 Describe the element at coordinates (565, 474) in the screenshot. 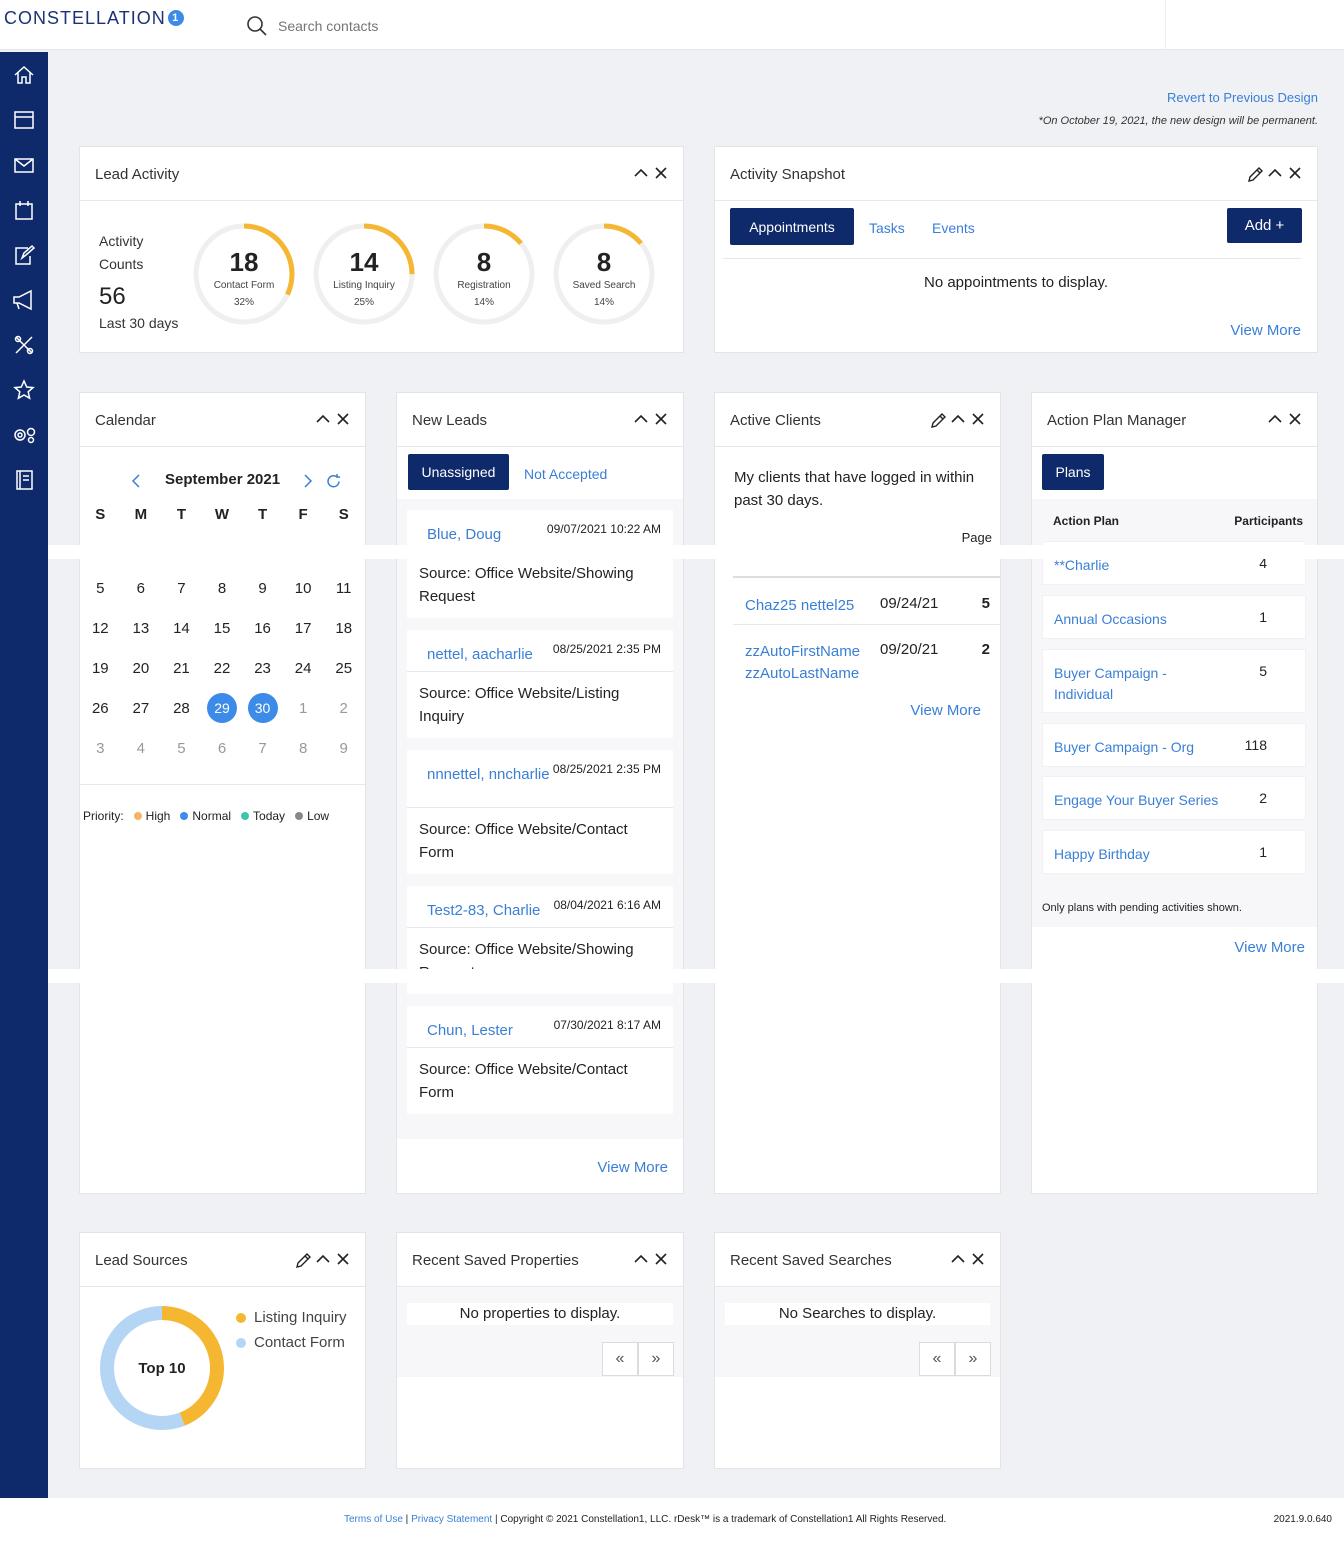

I see `tab-not-accepted: Not Accepted` at that location.